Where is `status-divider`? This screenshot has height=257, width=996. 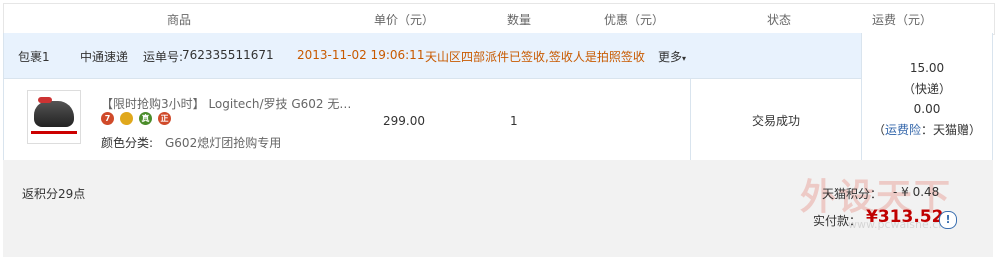 status-divider is located at coordinates (690, 119).